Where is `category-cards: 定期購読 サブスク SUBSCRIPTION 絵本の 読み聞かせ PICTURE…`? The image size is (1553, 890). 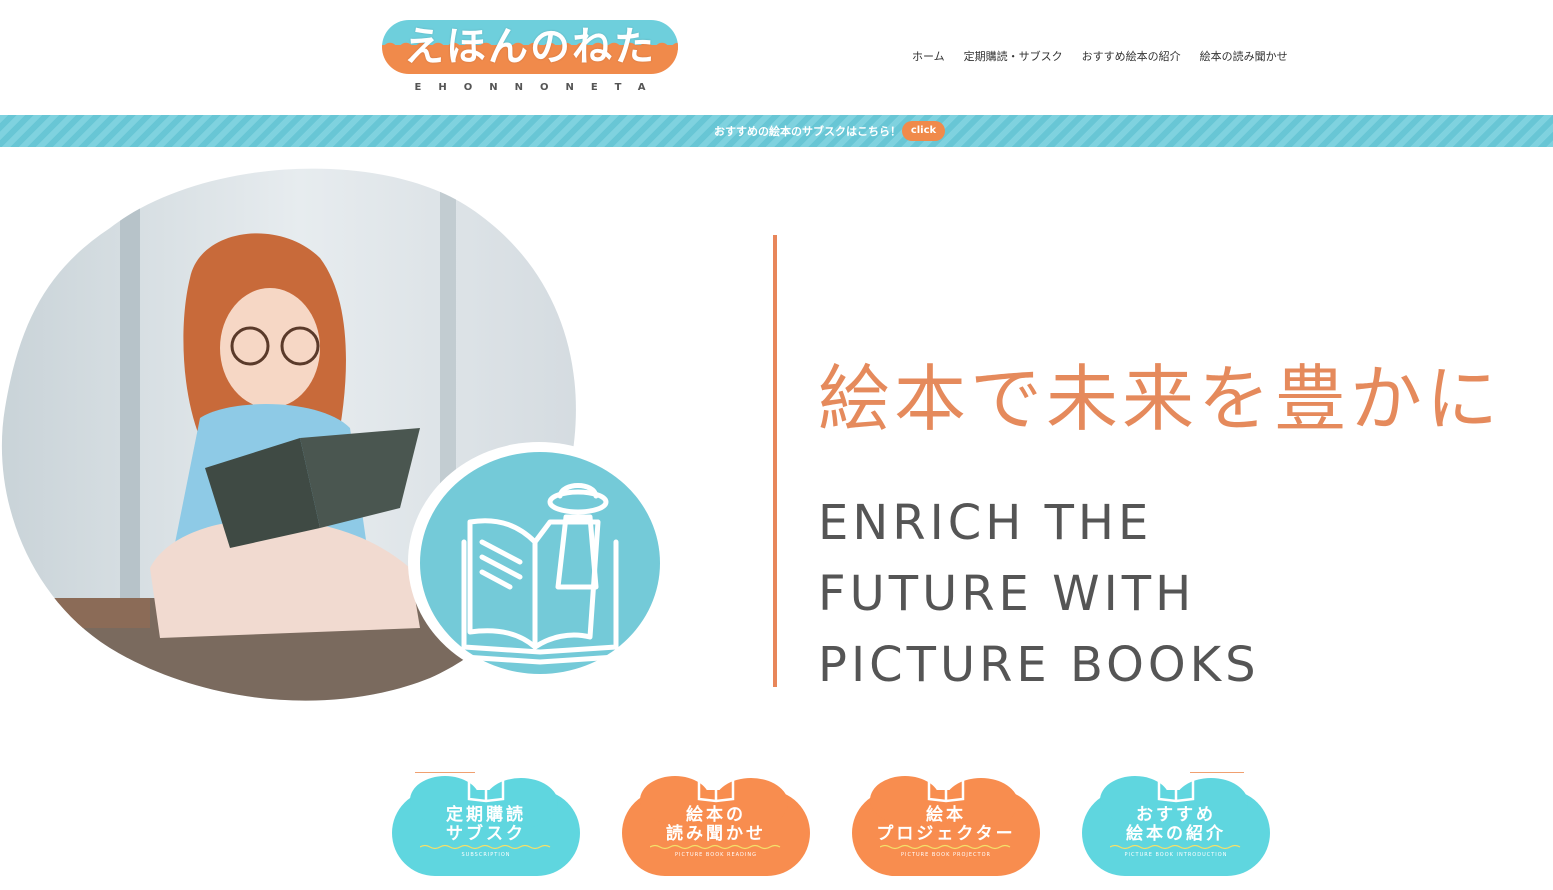 category-cards: 定期購読 サブスク SUBSCRIPTION 絵本の 読み聞かせ PICTURE… is located at coordinates (832, 825).